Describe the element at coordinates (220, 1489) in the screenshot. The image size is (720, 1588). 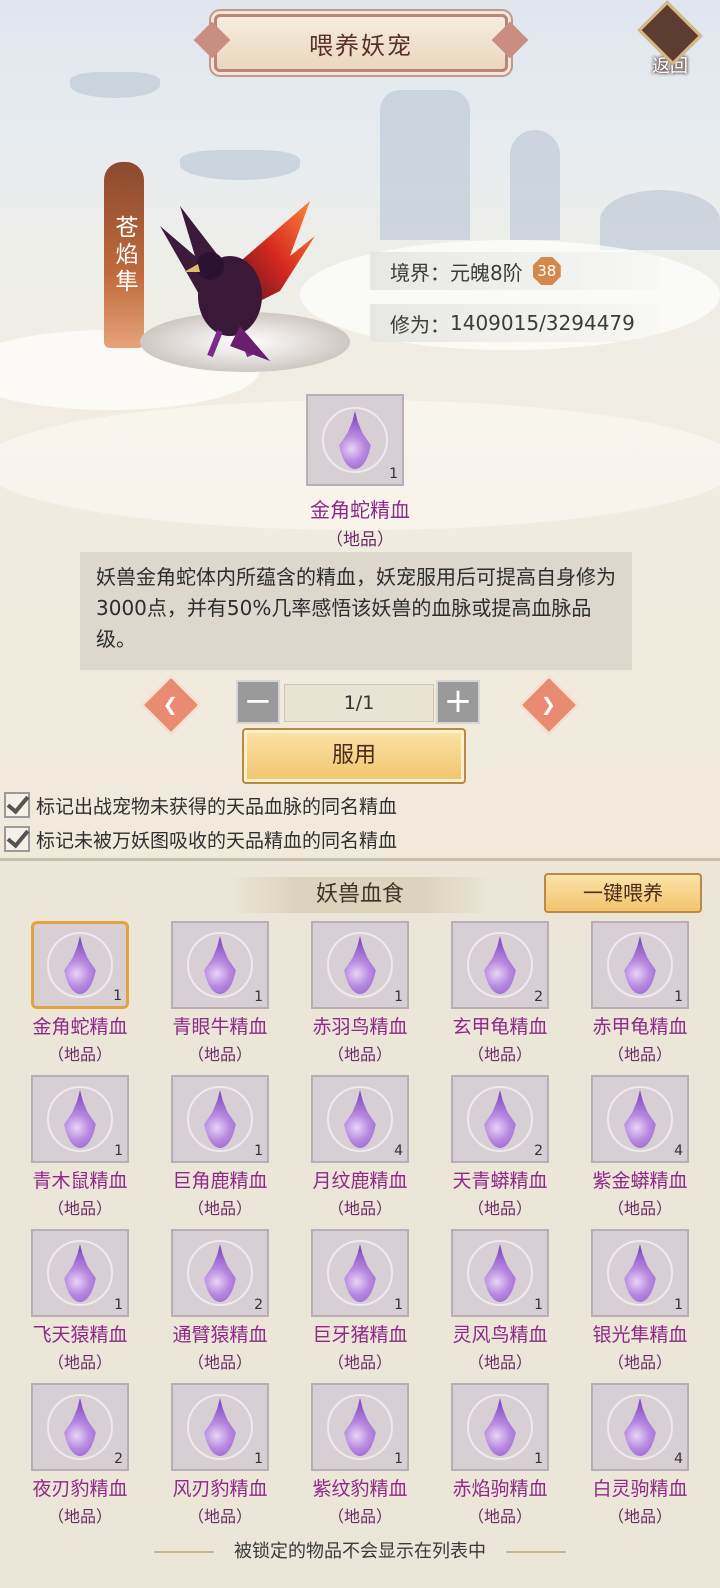
I see `item-name: 风刃豹精血` at that location.